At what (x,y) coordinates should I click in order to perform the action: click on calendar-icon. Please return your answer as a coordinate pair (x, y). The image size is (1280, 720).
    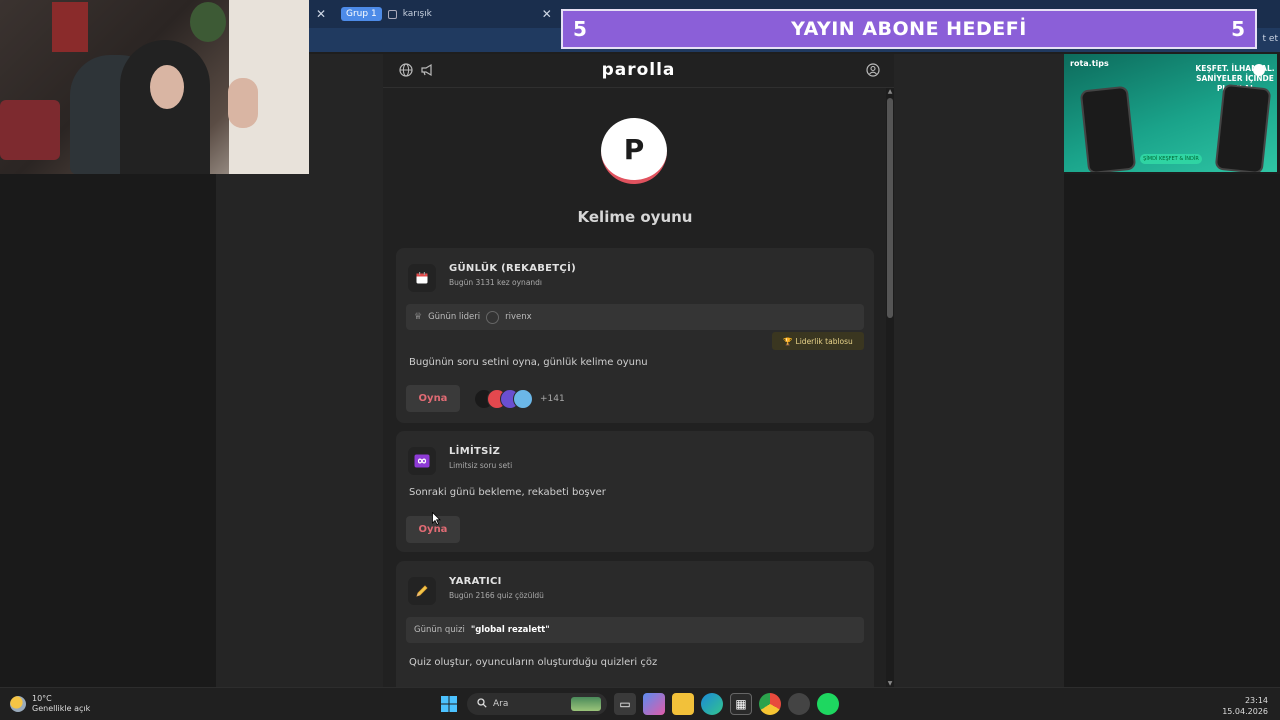
    Looking at the image, I should click on (422, 278).